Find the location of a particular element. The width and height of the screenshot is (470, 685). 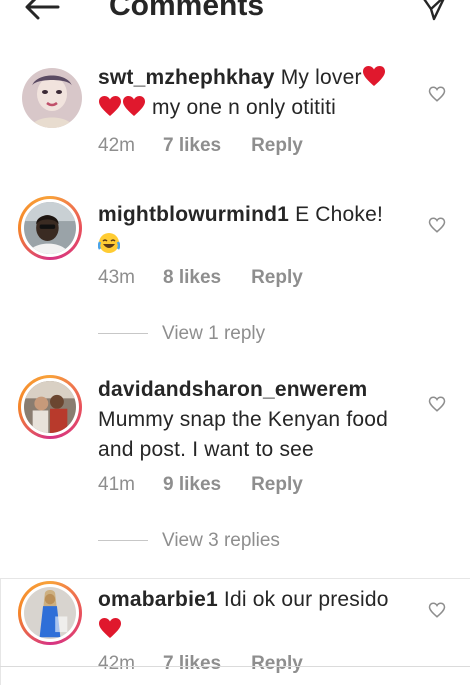

comment-meta: 43m 8 likes Reply is located at coordinates (200, 278).